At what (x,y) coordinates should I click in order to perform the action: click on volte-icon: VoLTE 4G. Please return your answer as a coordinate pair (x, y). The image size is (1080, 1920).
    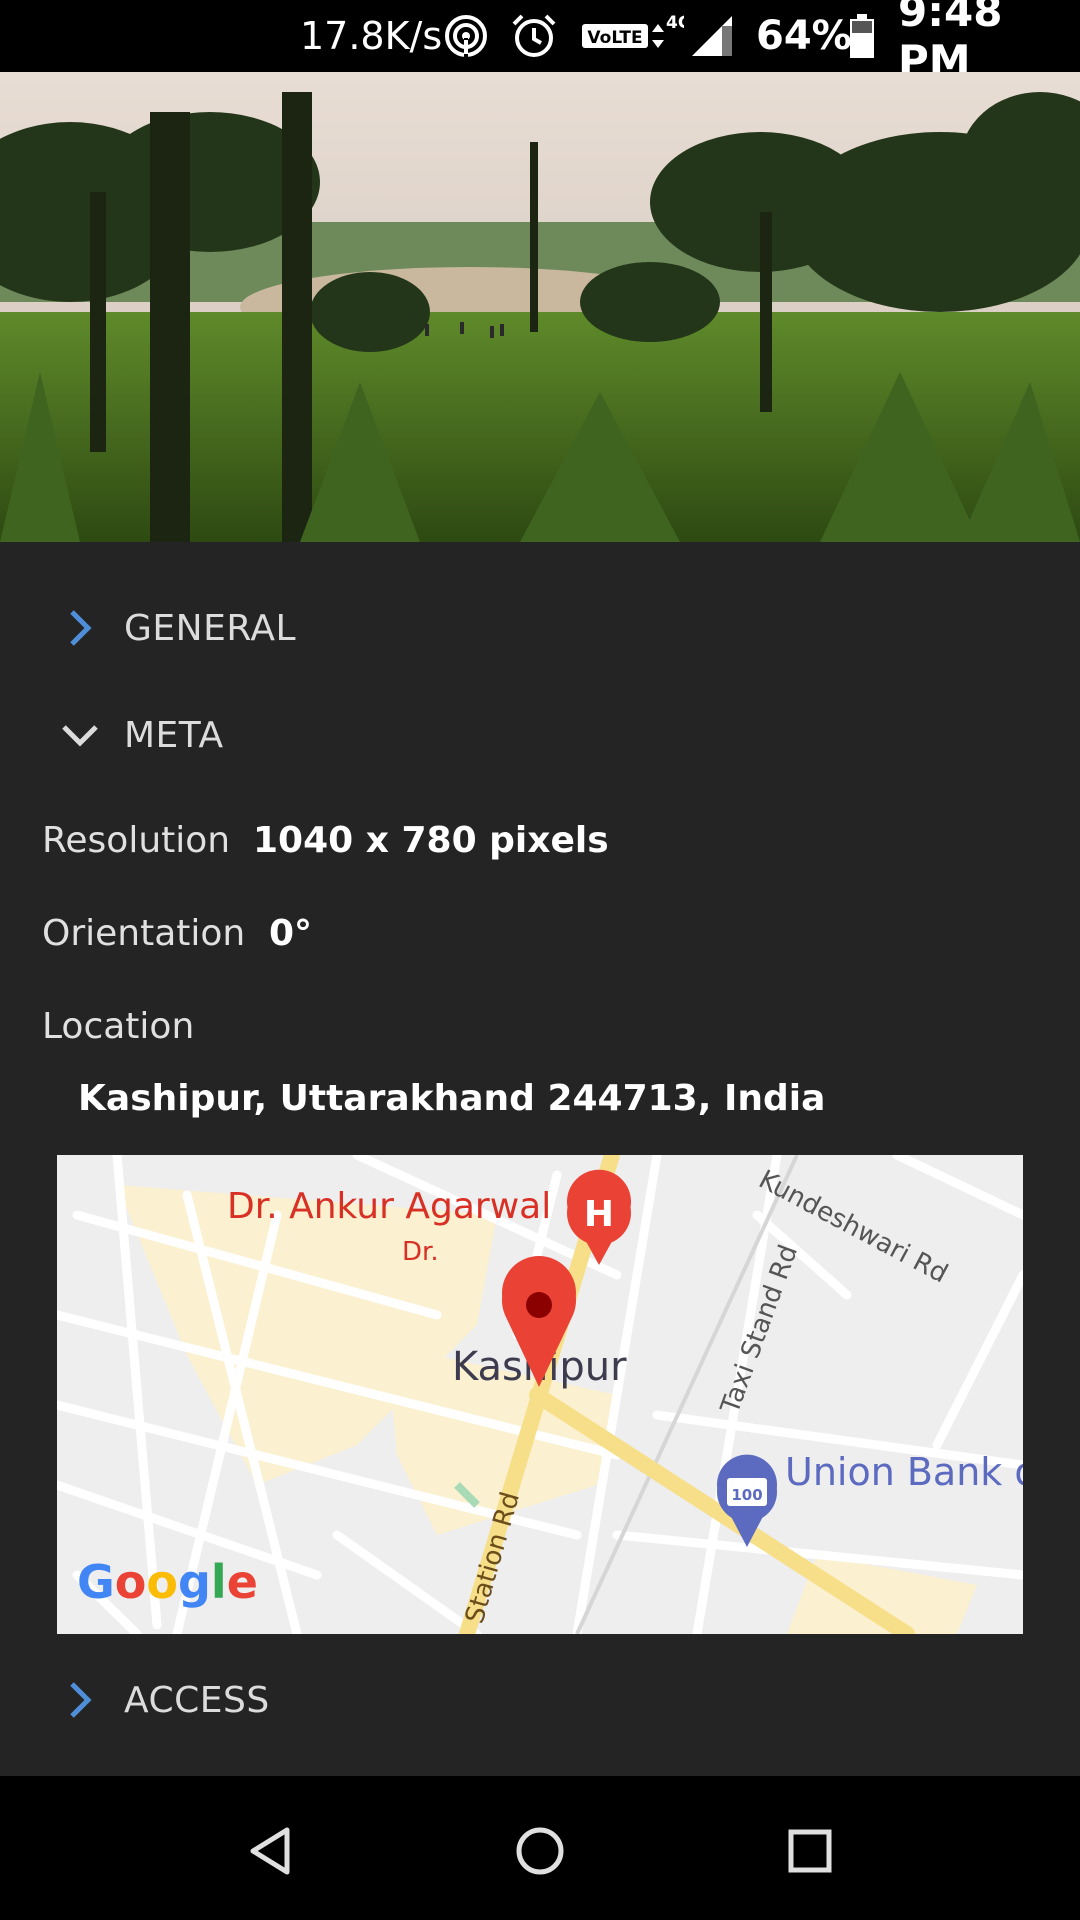
    Looking at the image, I should click on (632, 36).